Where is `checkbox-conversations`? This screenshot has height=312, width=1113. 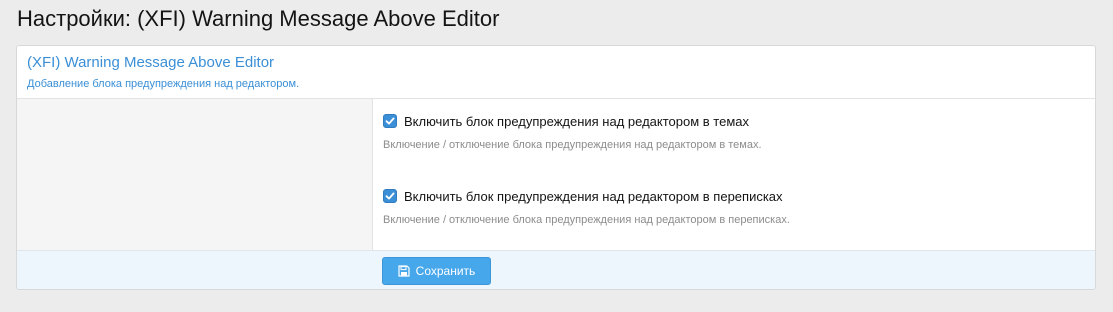
checkbox-conversations is located at coordinates (390, 196).